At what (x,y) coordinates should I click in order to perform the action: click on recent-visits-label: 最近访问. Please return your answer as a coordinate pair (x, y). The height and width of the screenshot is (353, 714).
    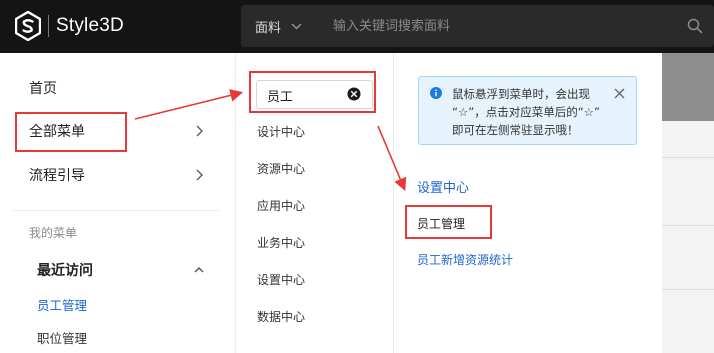
    Looking at the image, I should click on (65, 271).